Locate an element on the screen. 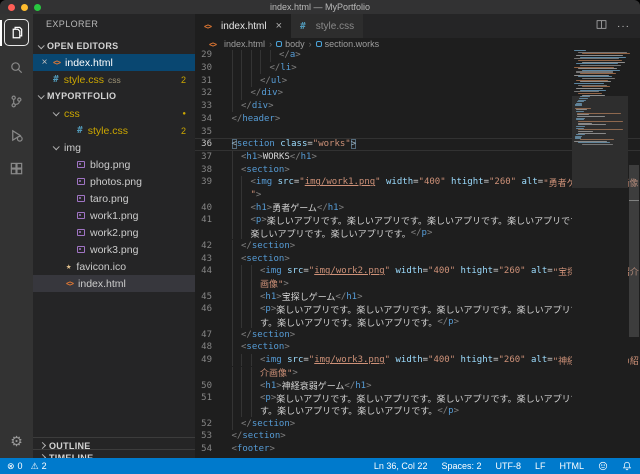 This screenshot has height=474, width=640. line-number: 45 is located at coordinates (206, 296).